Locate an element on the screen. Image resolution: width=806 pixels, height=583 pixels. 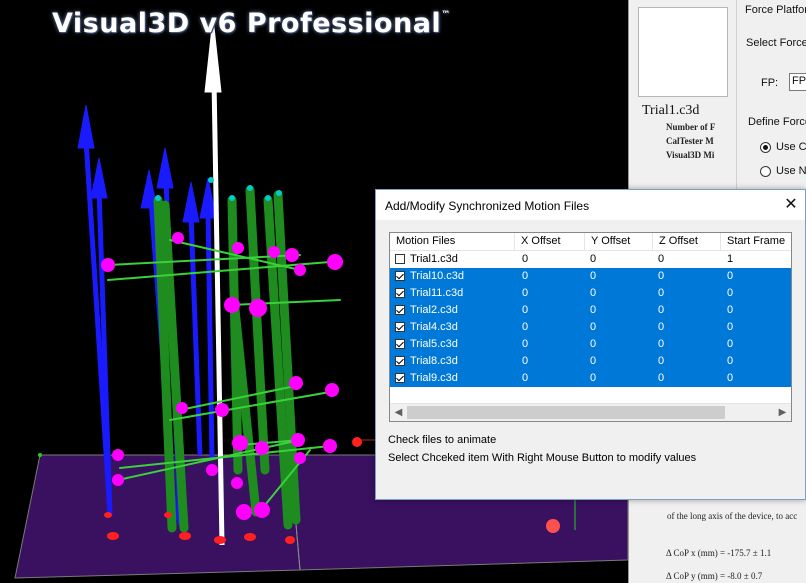
trial-name: Trial1.c3d is located at coordinates (671, 110).